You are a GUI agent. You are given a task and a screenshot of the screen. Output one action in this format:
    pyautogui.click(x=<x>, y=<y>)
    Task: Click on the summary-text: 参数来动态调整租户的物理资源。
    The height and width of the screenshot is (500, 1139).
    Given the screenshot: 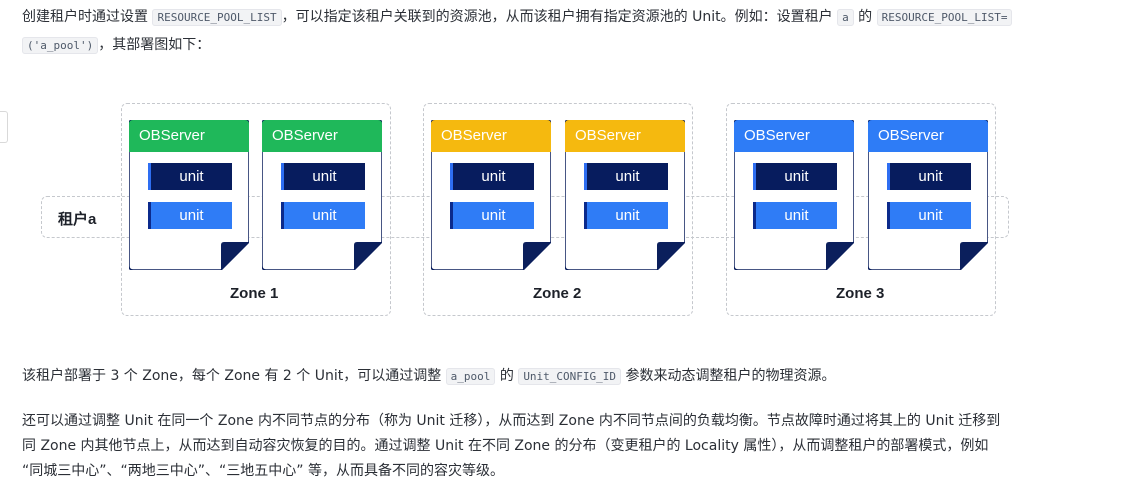 What is the action you would take?
    pyautogui.click(x=728, y=376)
    